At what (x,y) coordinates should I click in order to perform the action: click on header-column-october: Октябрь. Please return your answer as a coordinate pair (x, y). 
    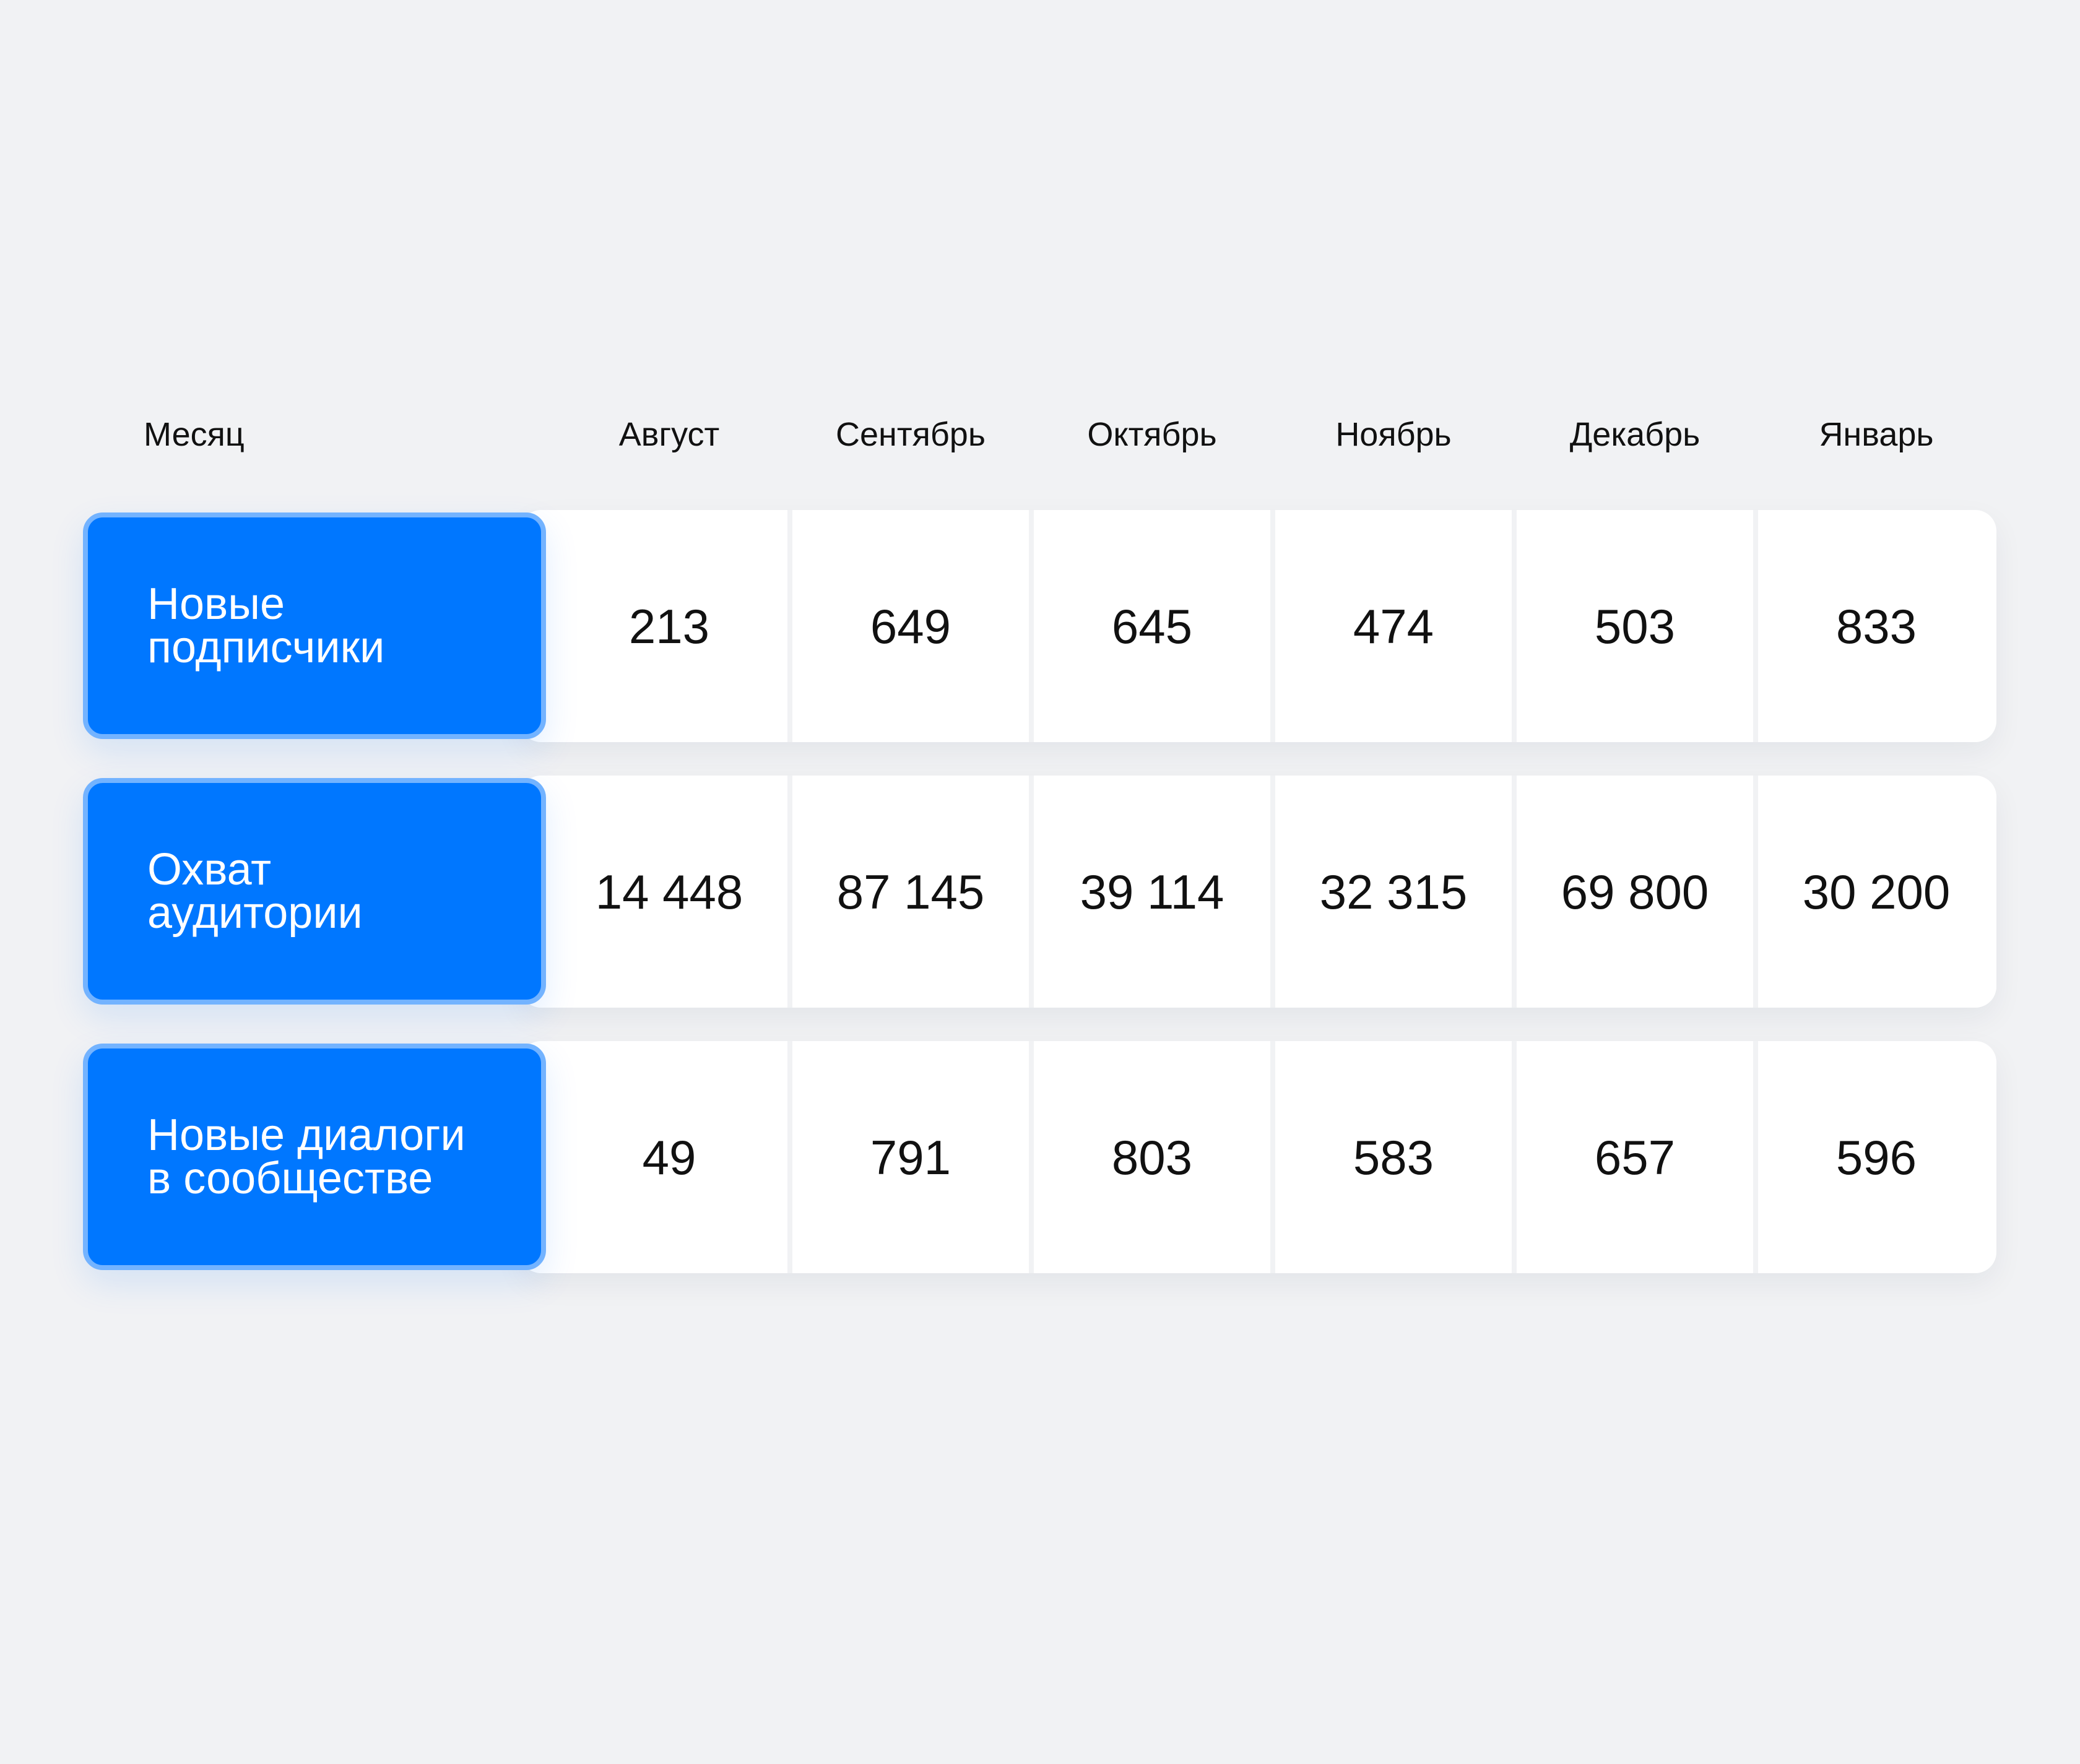
    Looking at the image, I should click on (1152, 434).